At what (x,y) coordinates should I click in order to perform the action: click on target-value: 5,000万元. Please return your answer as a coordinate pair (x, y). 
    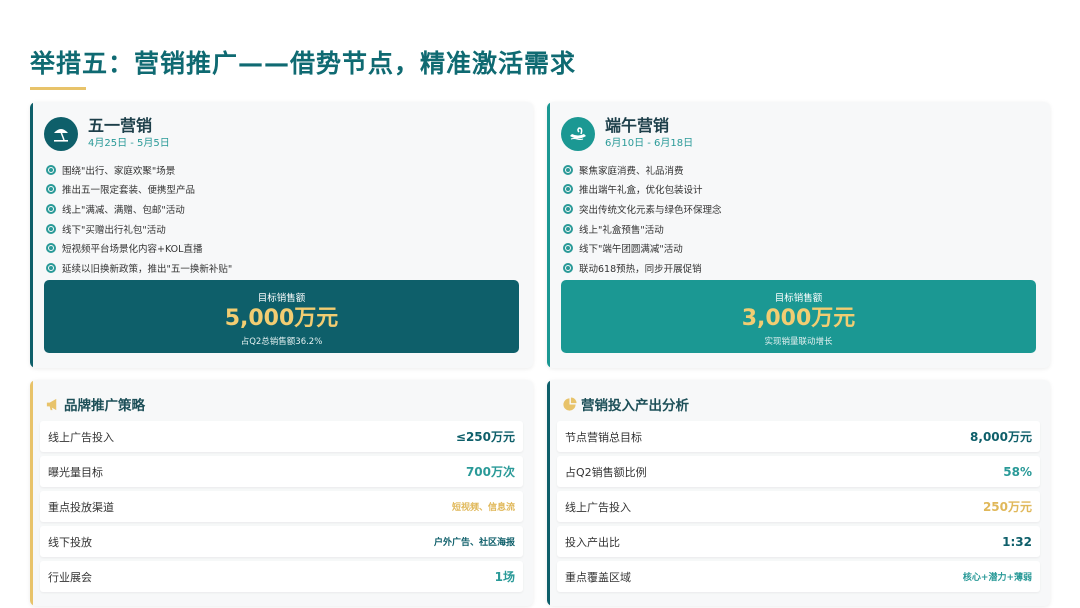
    Looking at the image, I should click on (281, 318).